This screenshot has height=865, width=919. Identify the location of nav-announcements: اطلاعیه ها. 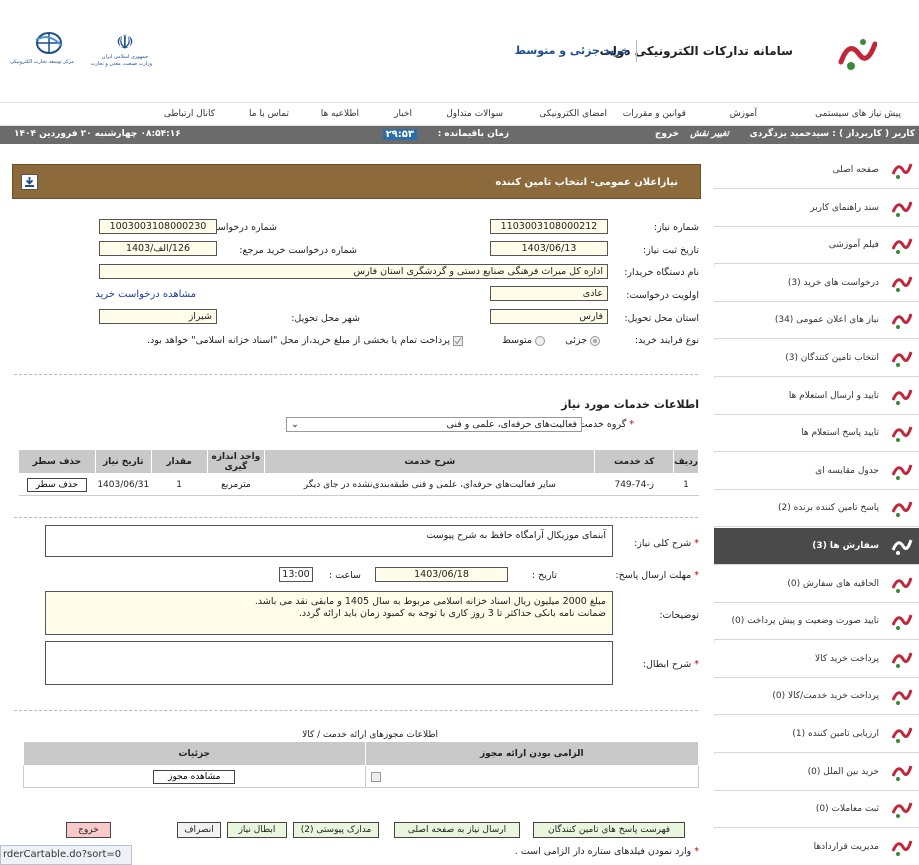
(340, 114).